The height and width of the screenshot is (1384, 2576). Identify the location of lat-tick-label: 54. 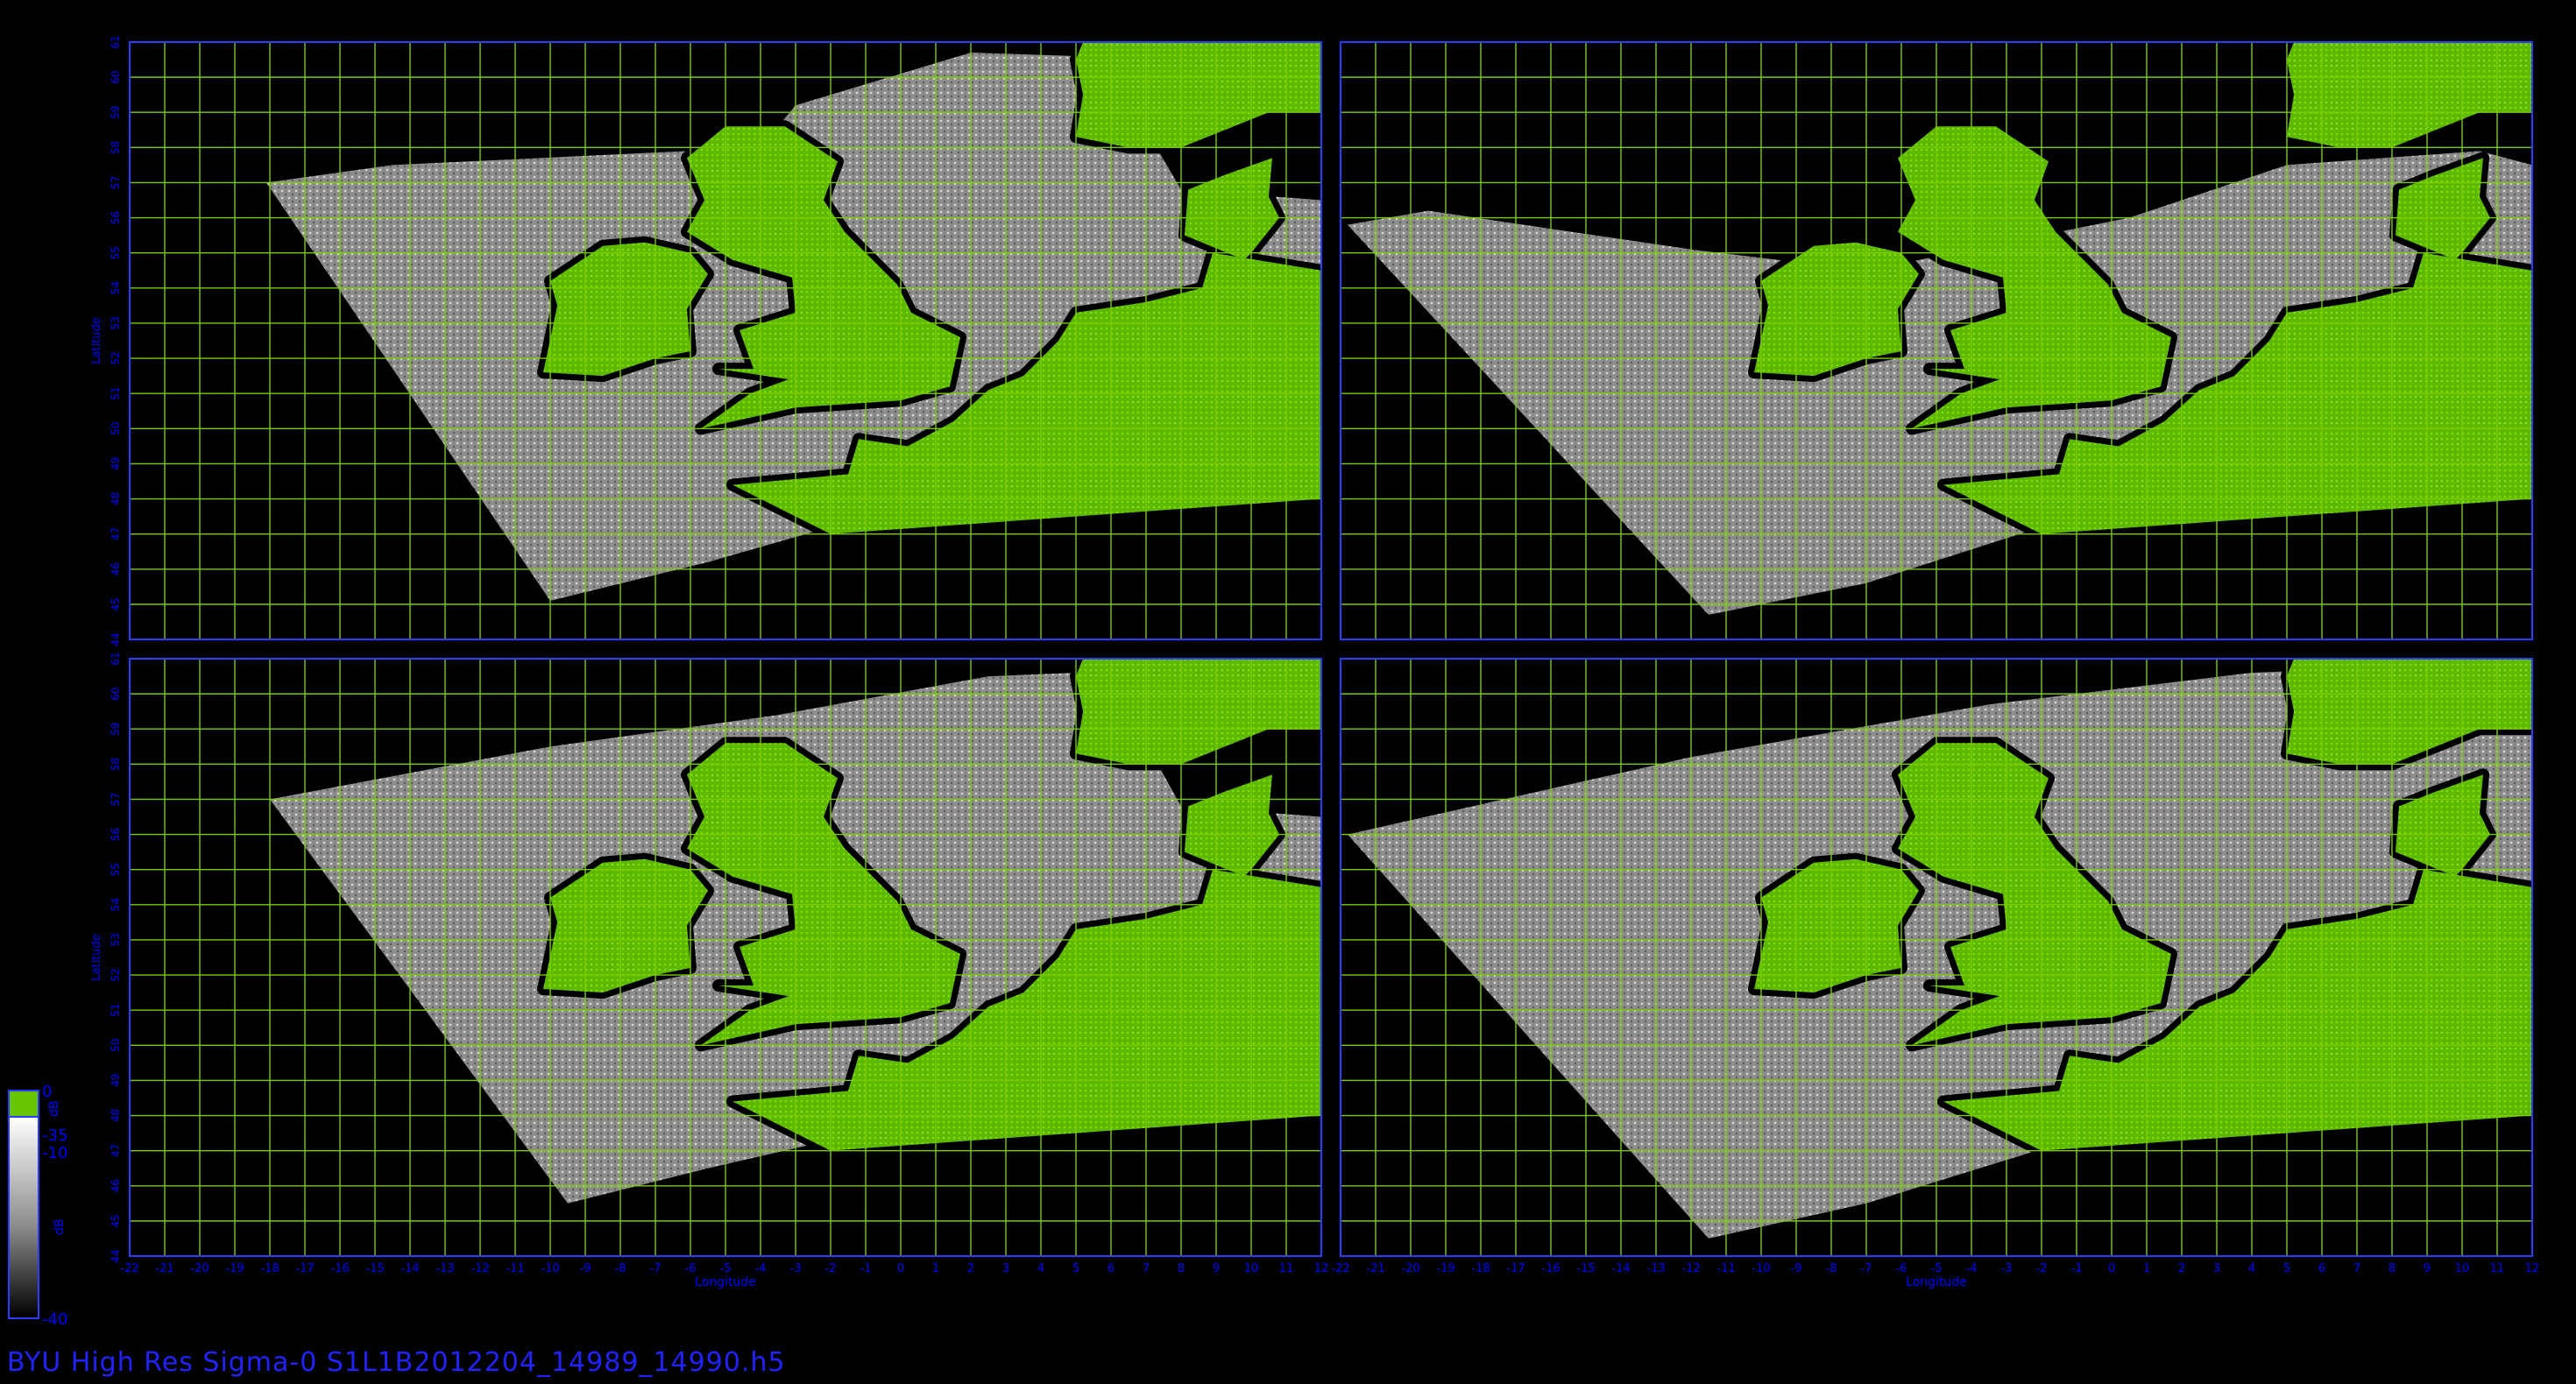
(116, 288).